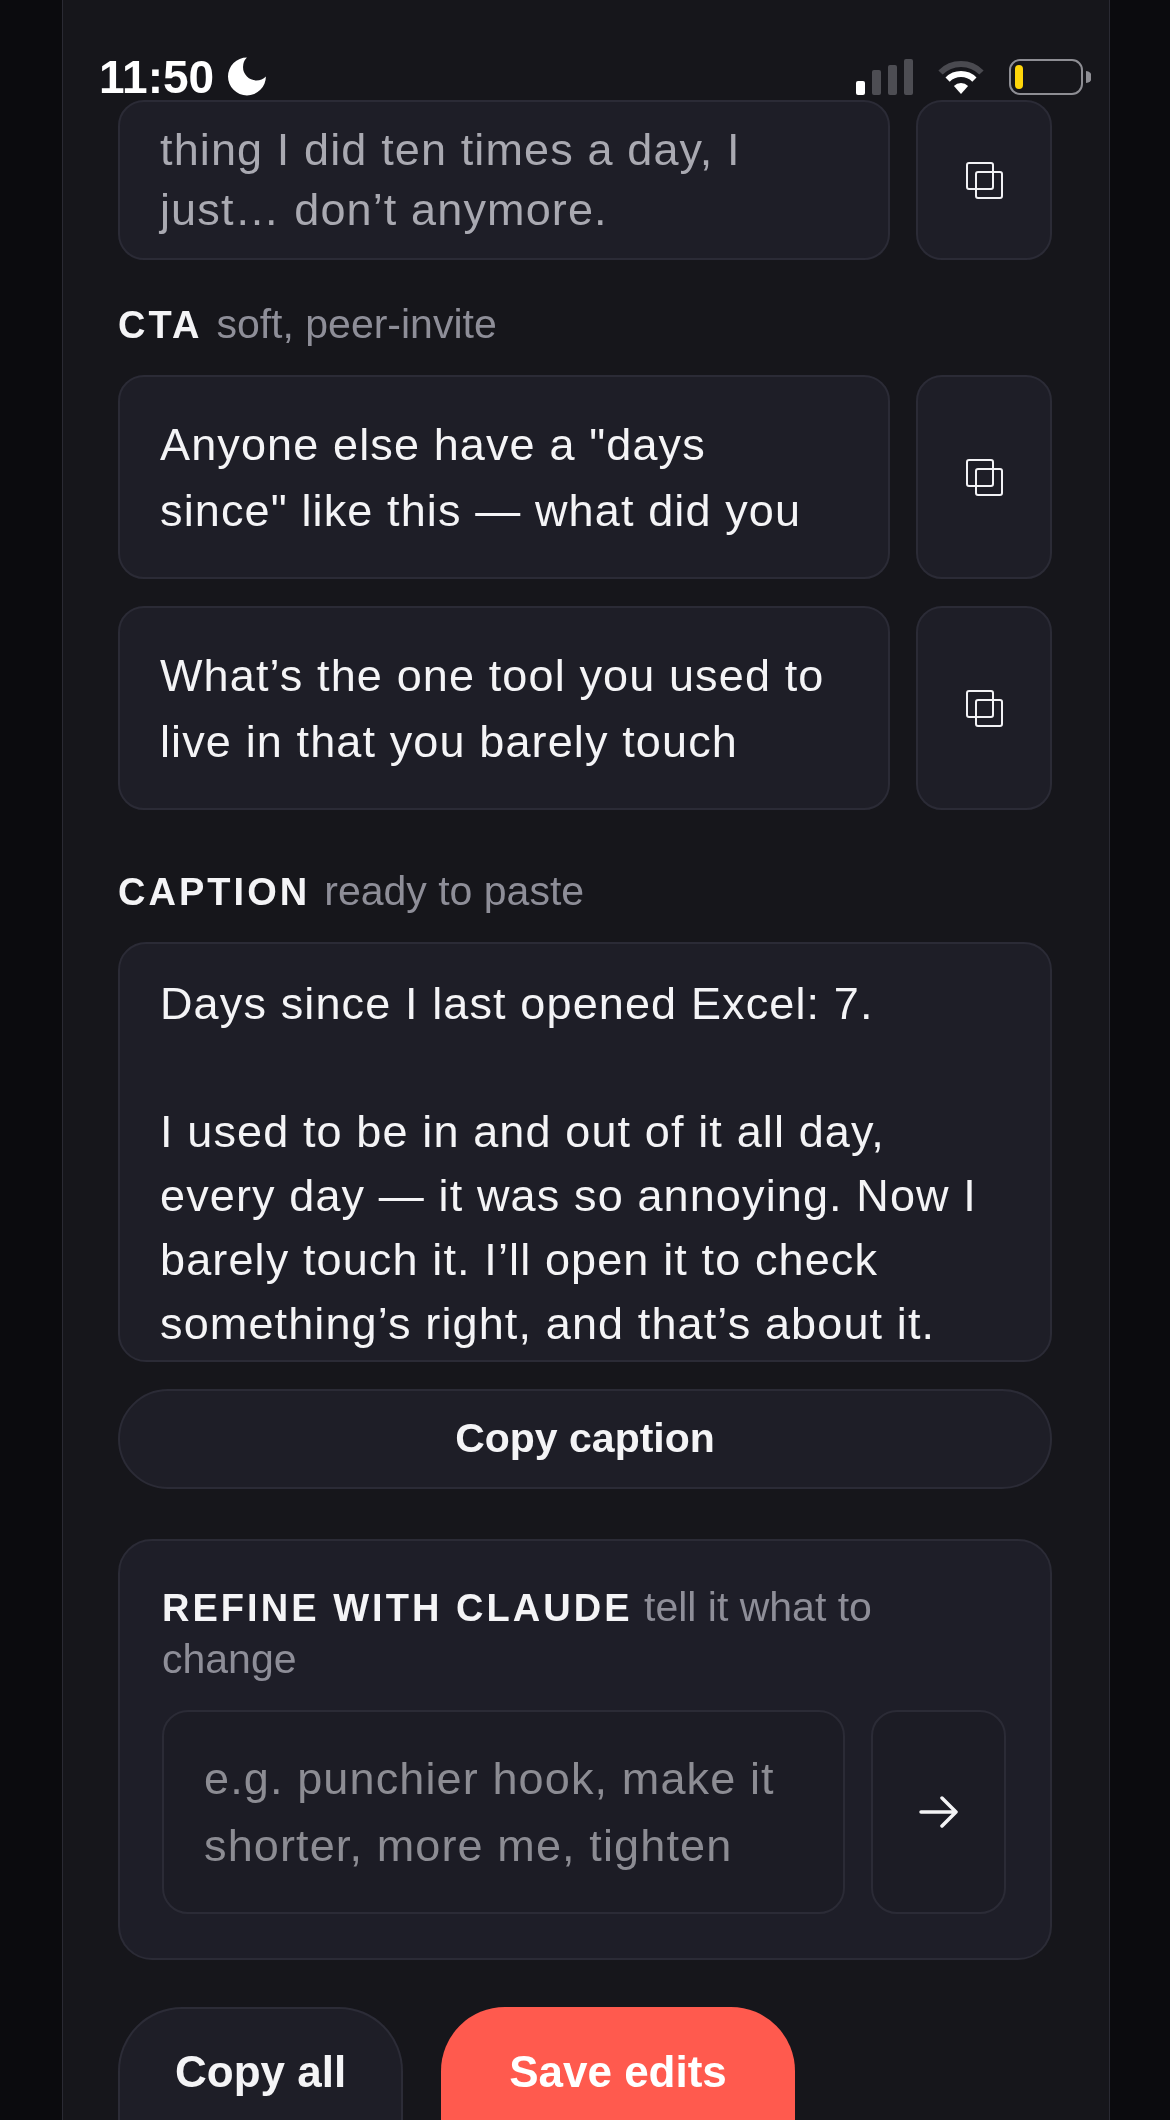 The width and height of the screenshot is (1170, 2120). I want to click on copy-all-button: Copy all, so click(261, 2063).